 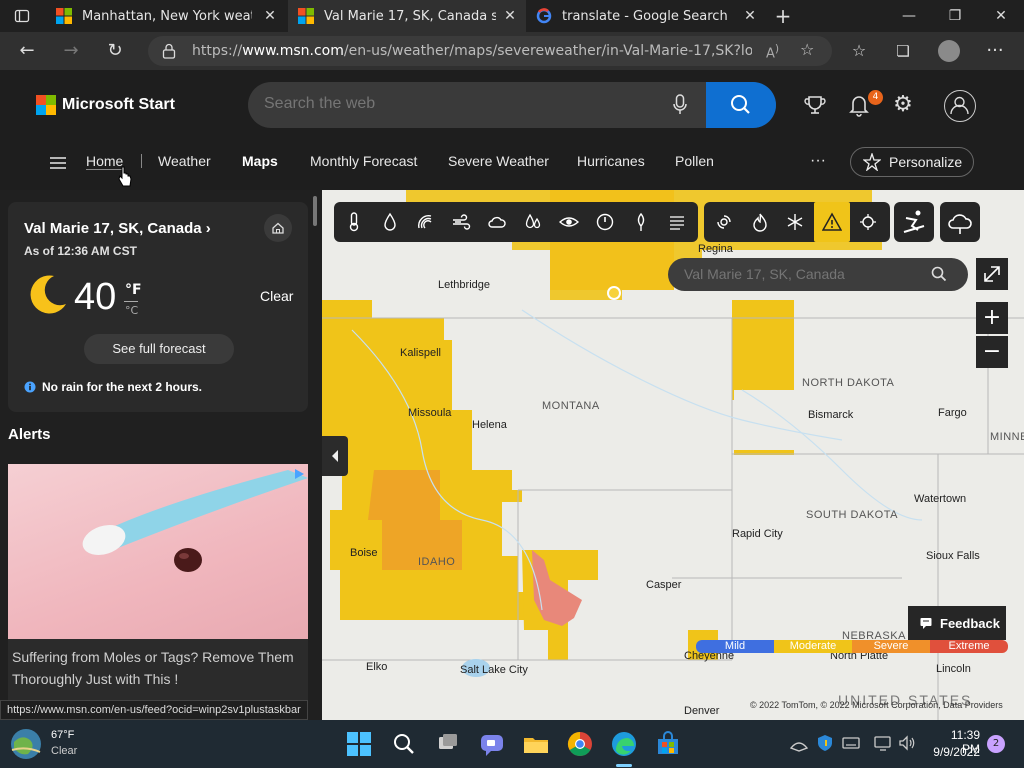 I want to click on close-window-icon: ✕, so click(x=1001, y=16).